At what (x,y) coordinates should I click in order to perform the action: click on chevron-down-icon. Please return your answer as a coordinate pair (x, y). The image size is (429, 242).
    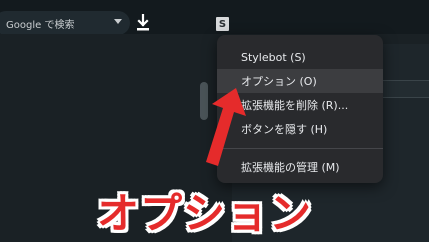
    Looking at the image, I should click on (118, 21).